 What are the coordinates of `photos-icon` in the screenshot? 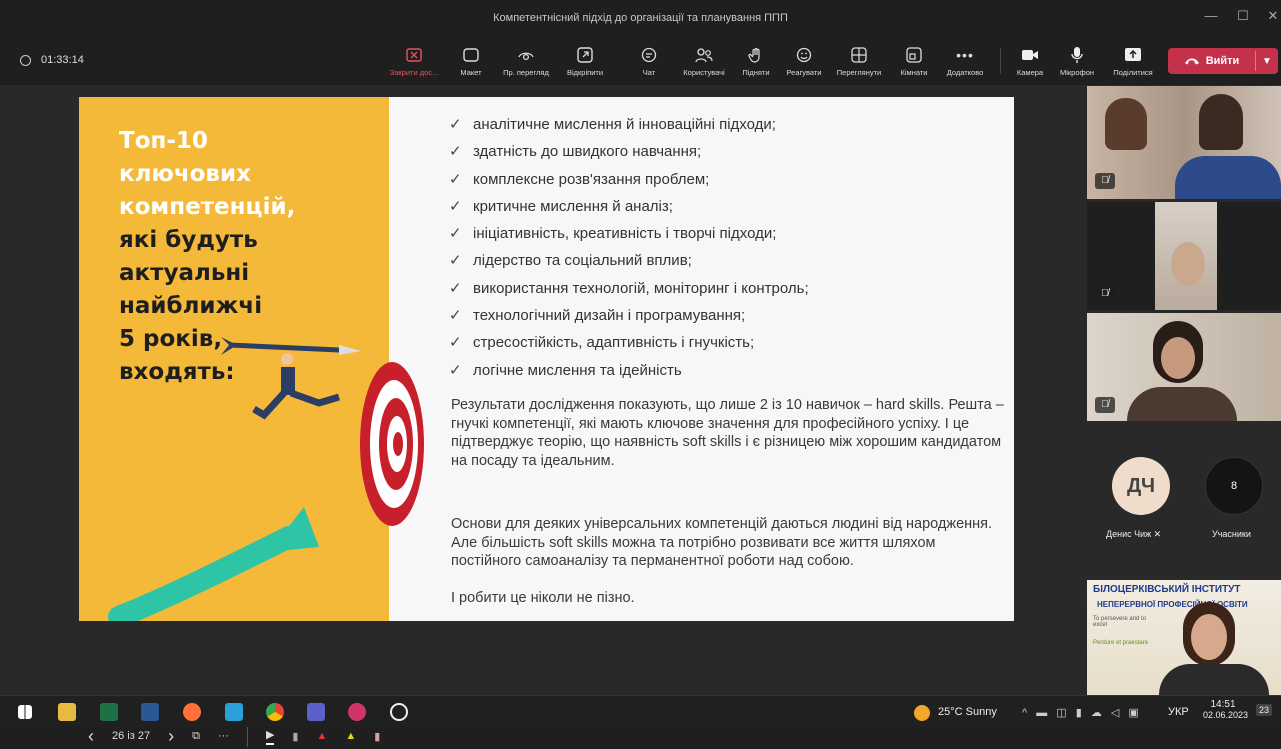 It's located at (234, 712).